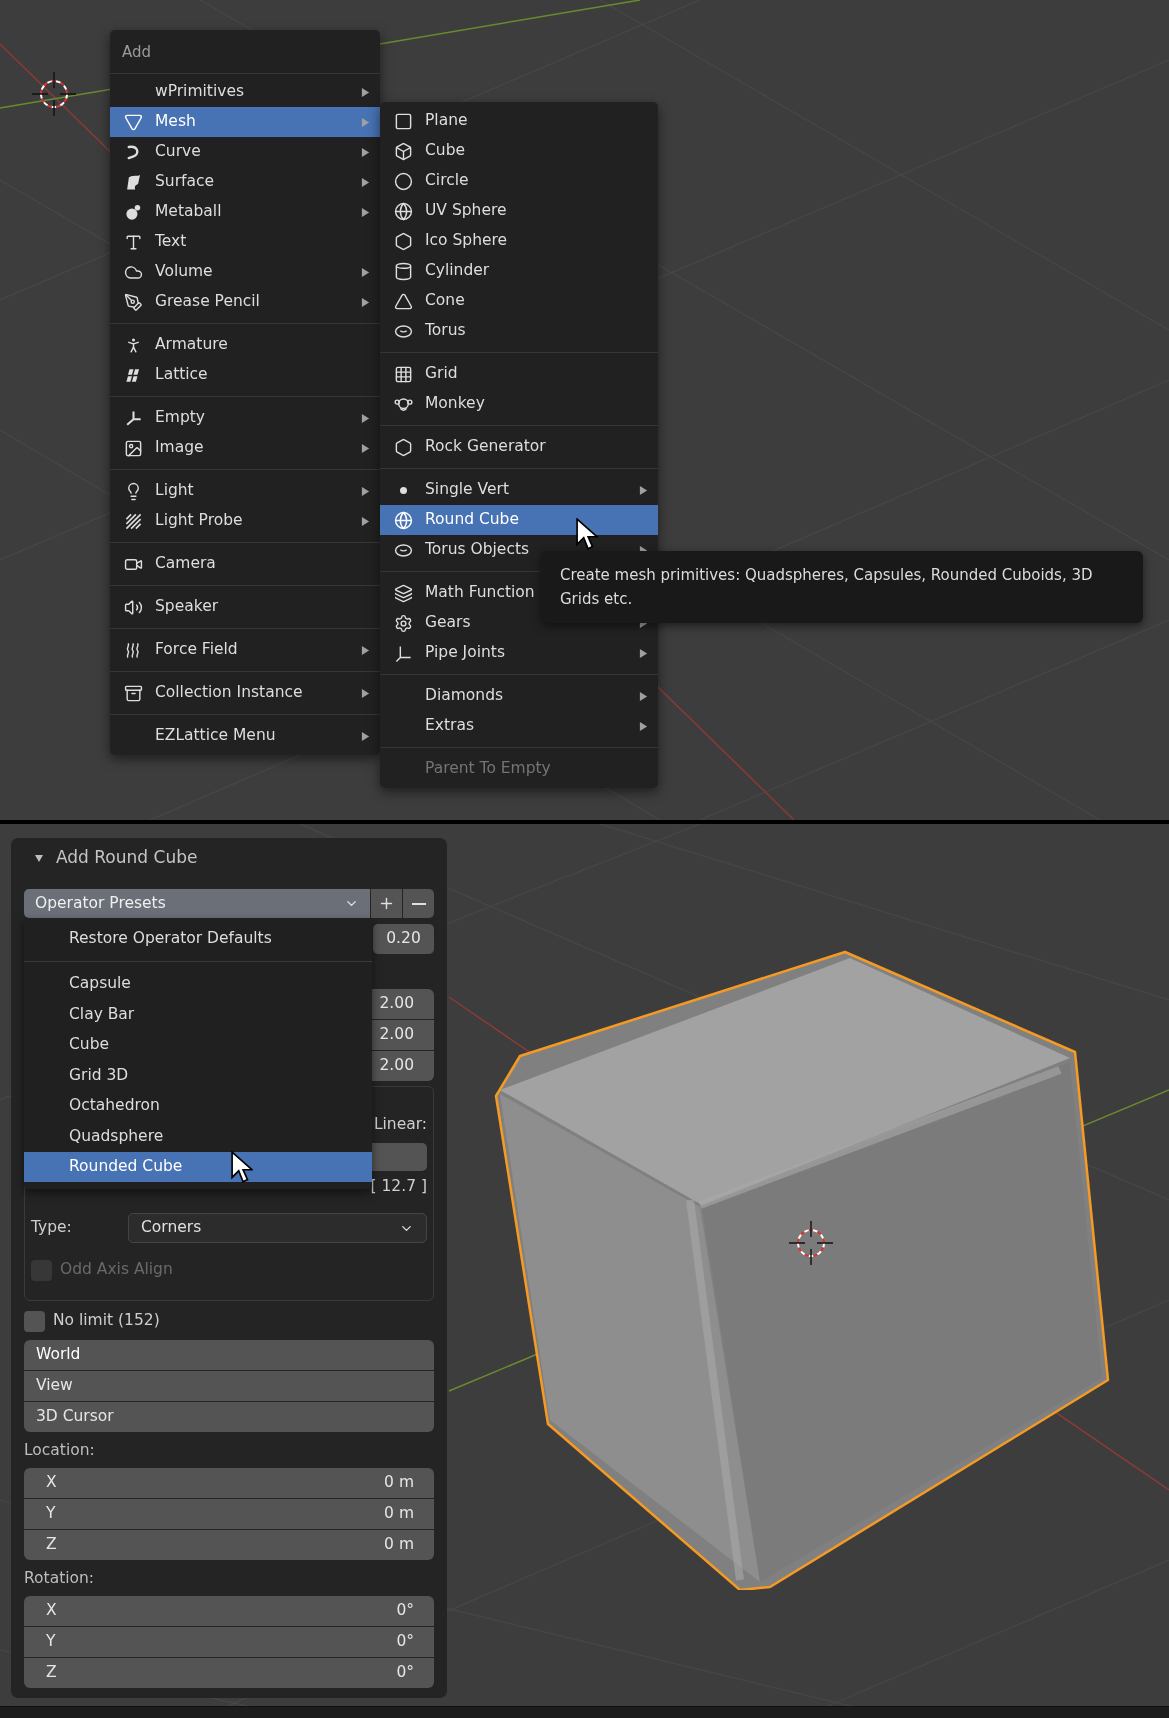  What do you see at coordinates (245, 693) in the screenshot?
I see `menu-item: Collection Instance` at bounding box center [245, 693].